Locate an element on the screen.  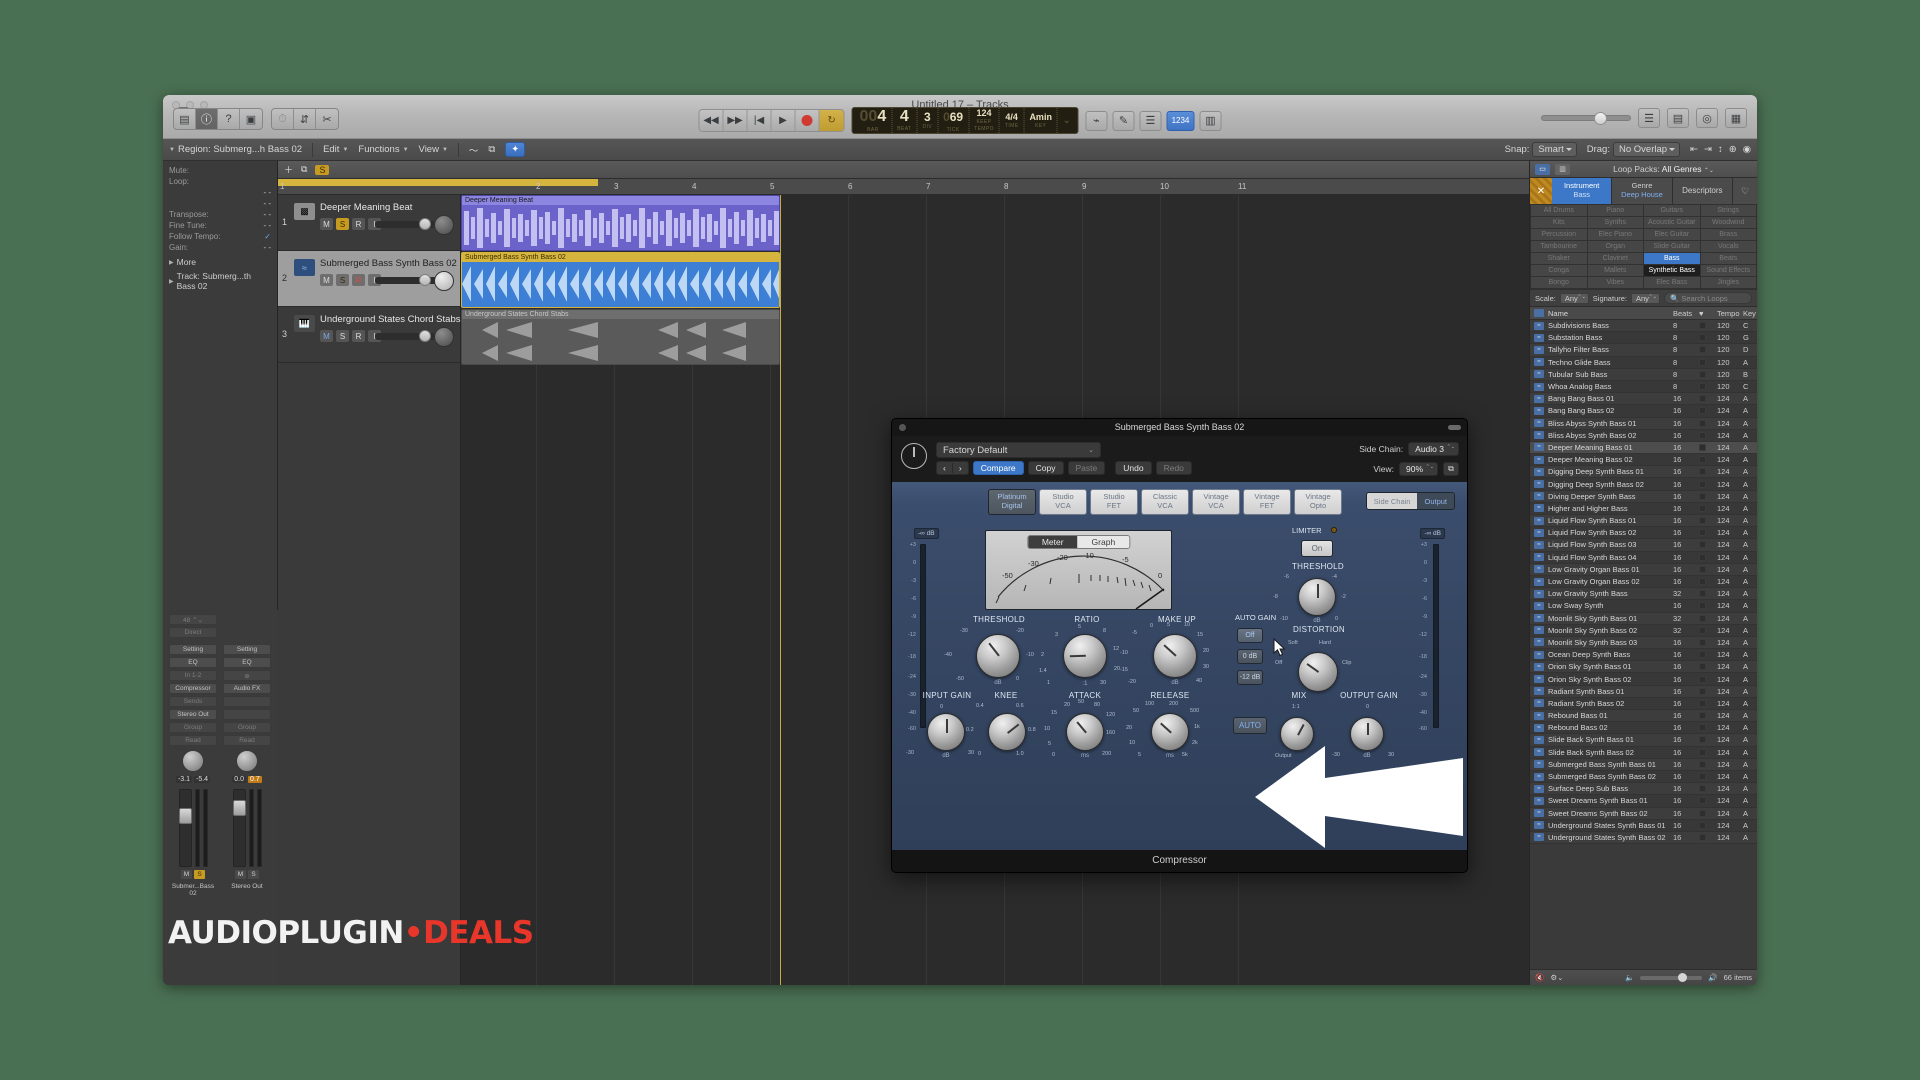
loop-list-item: ≈ Submerged Bass Synth Bass 01 16 124 A is located at coordinates (1643, 764).